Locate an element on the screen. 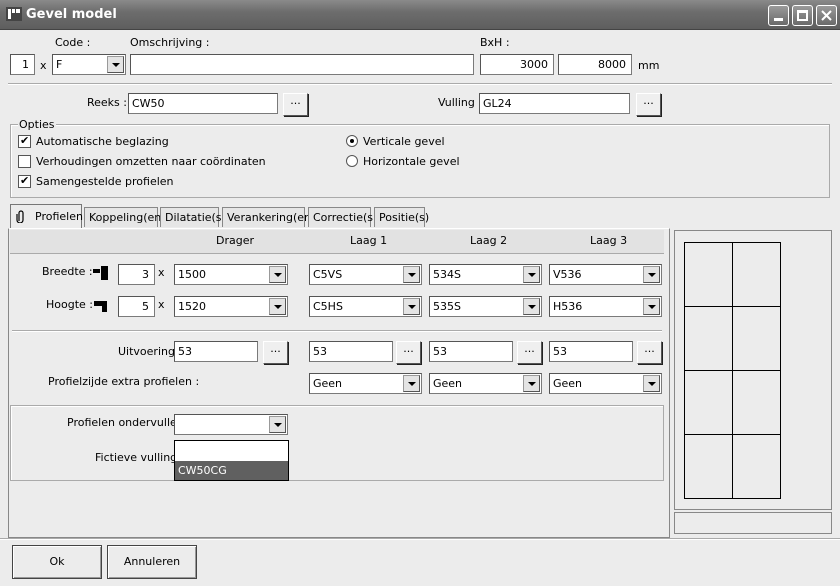 The width and height of the screenshot is (840, 586). profielzijde-laag2-select: Geen is located at coordinates (485, 383).